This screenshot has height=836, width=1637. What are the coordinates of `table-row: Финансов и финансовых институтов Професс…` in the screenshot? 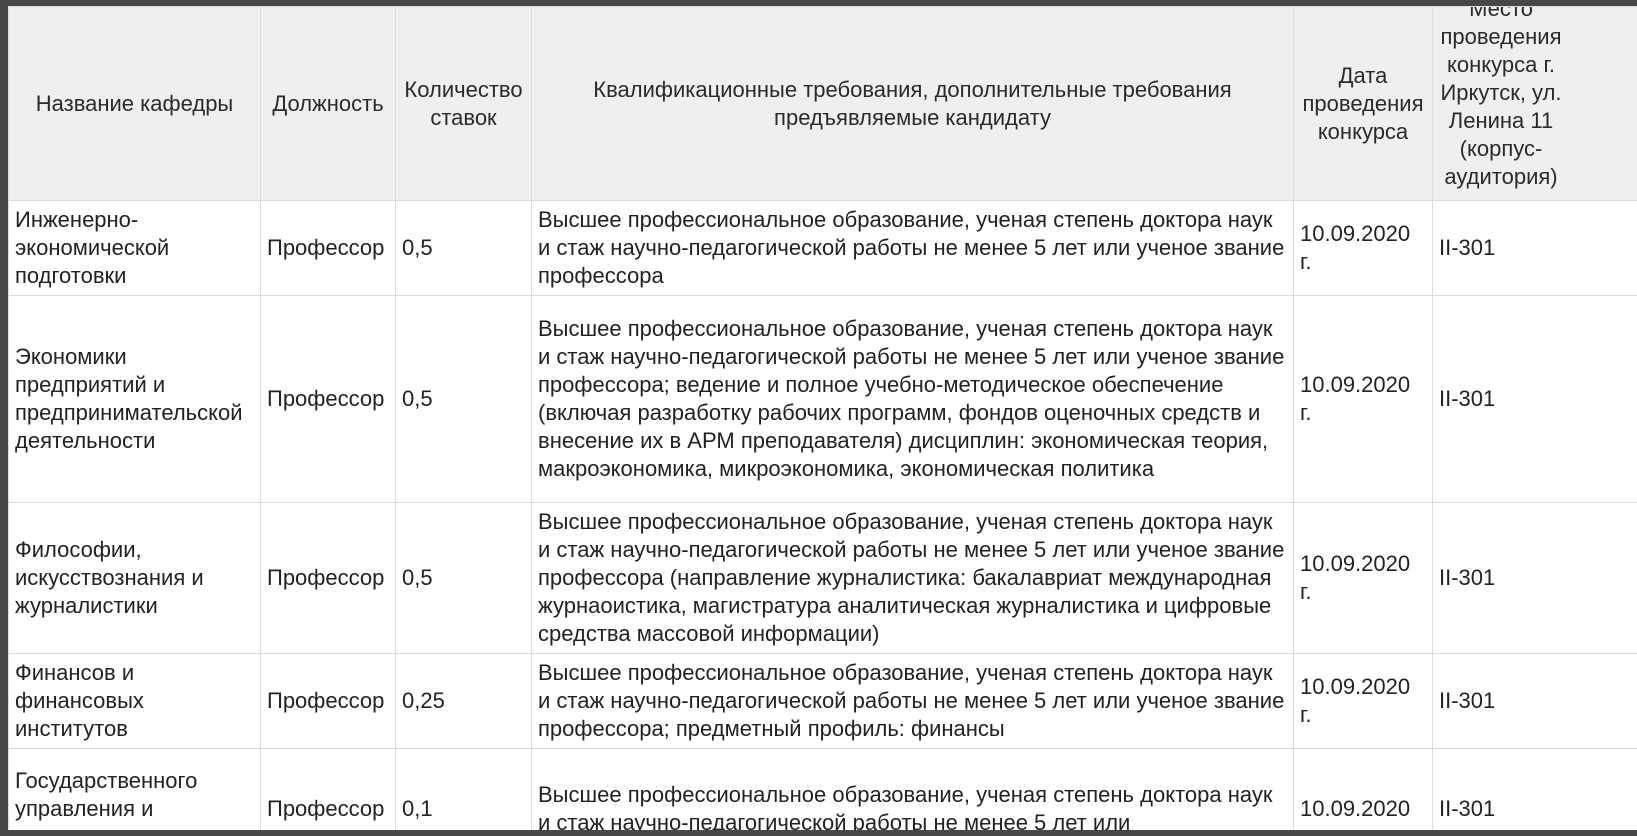 It's located at (822, 701).